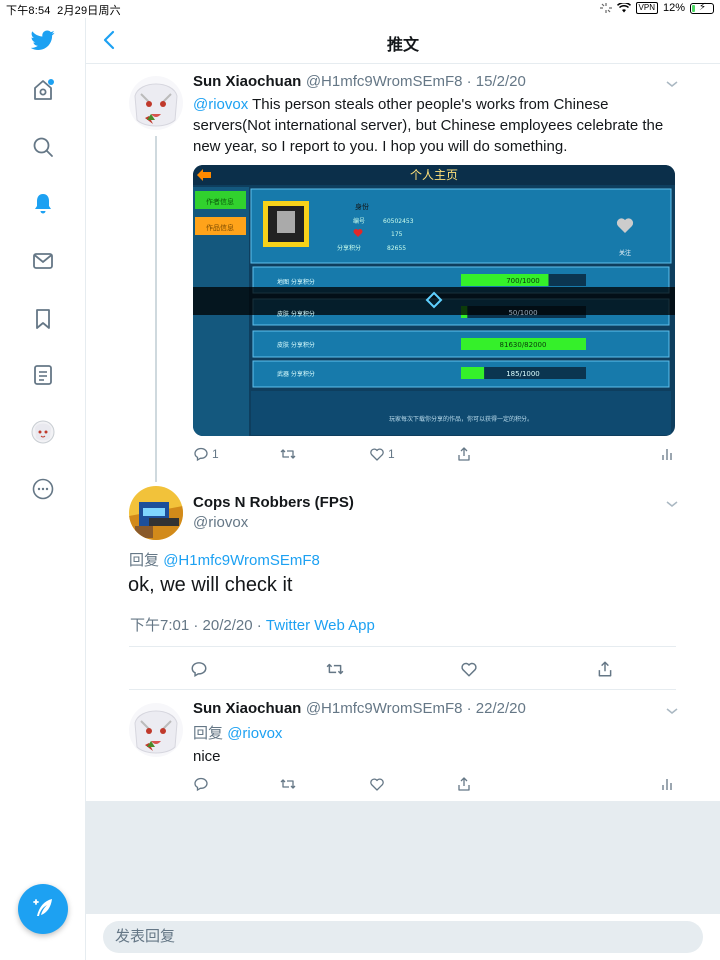  I want to click on home-icon, so click(43, 90).